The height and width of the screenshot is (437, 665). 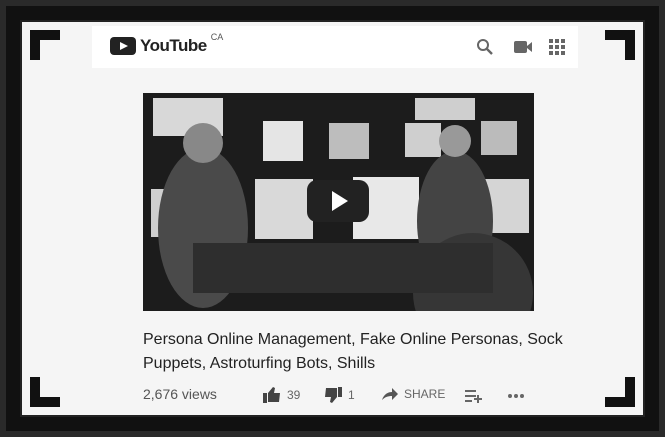 I want to click on play-button, so click(x=338, y=201).